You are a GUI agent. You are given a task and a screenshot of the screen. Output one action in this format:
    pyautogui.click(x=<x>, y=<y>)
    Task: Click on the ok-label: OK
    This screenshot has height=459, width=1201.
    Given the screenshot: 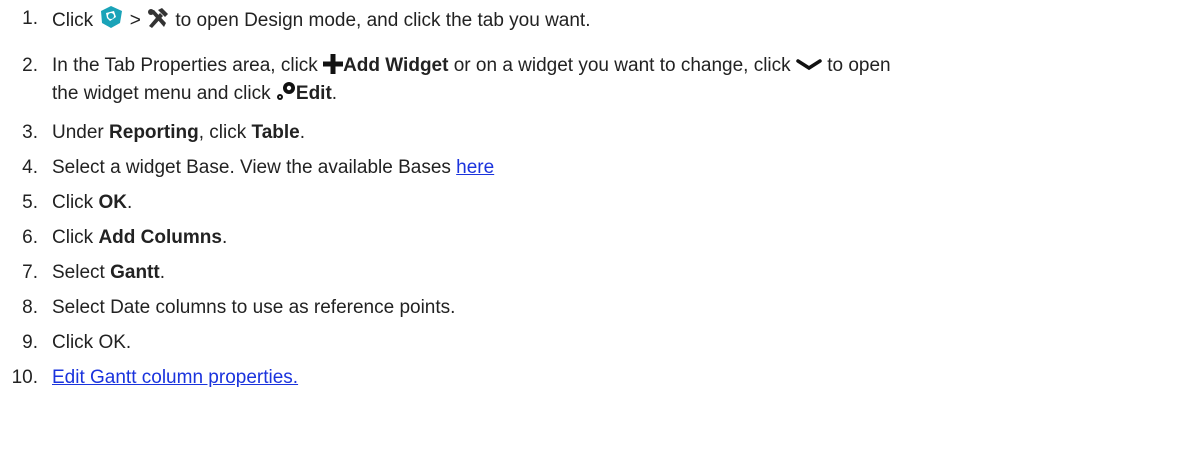 What is the action you would take?
    pyautogui.click(x=112, y=202)
    